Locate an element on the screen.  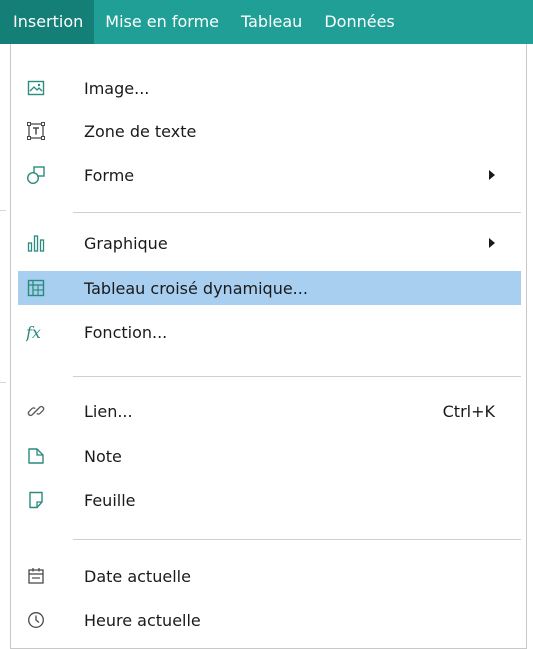
note-icon is located at coordinates (36, 456).